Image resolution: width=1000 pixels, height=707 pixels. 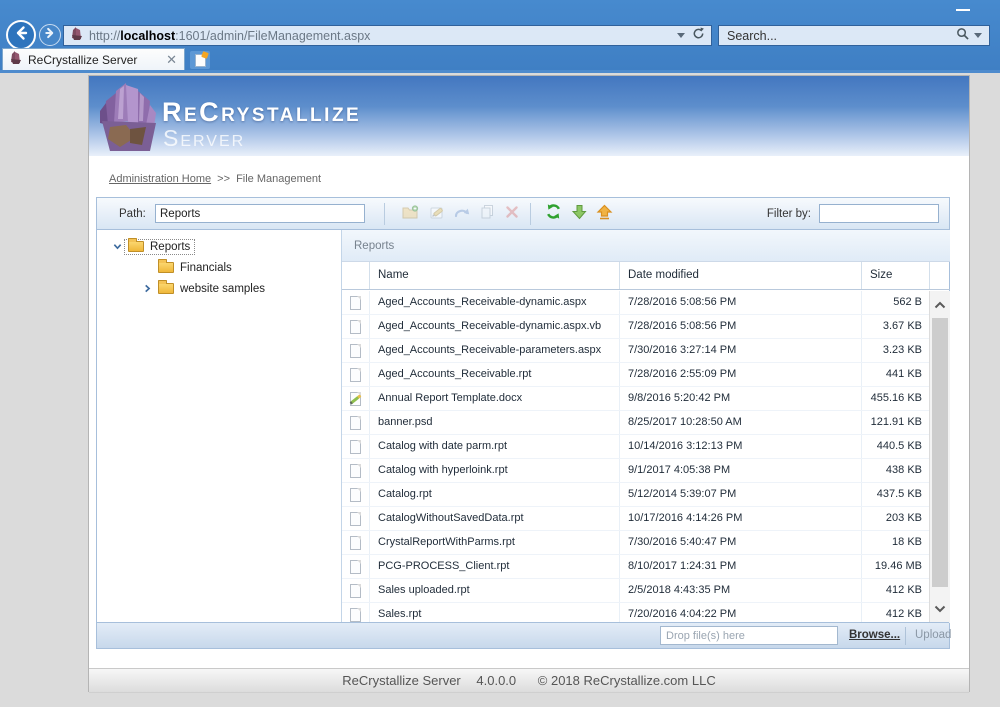 What do you see at coordinates (940, 305) in the screenshot?
I see `scroll-up-icon` at bounding box center [940, 305].